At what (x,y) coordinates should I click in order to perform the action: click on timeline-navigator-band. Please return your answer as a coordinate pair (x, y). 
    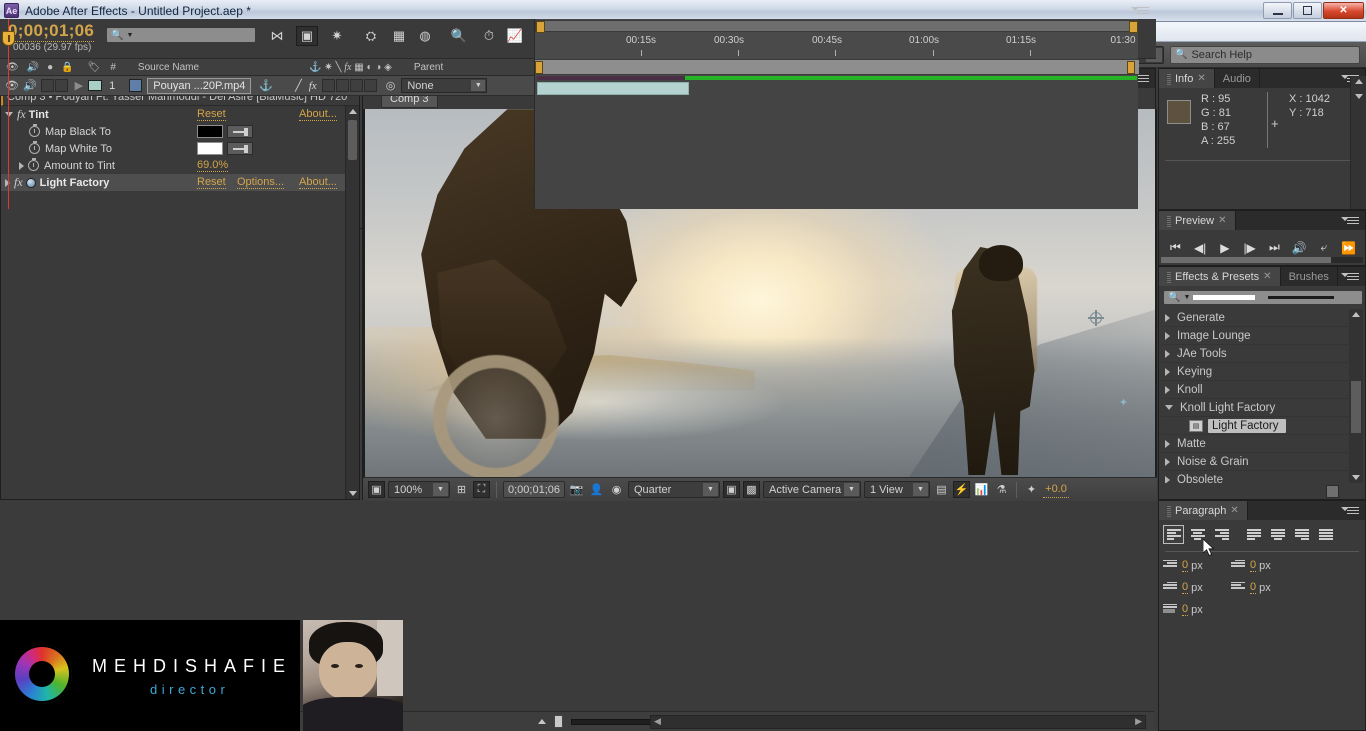
    Looking at the image, I should click on (837, 67).